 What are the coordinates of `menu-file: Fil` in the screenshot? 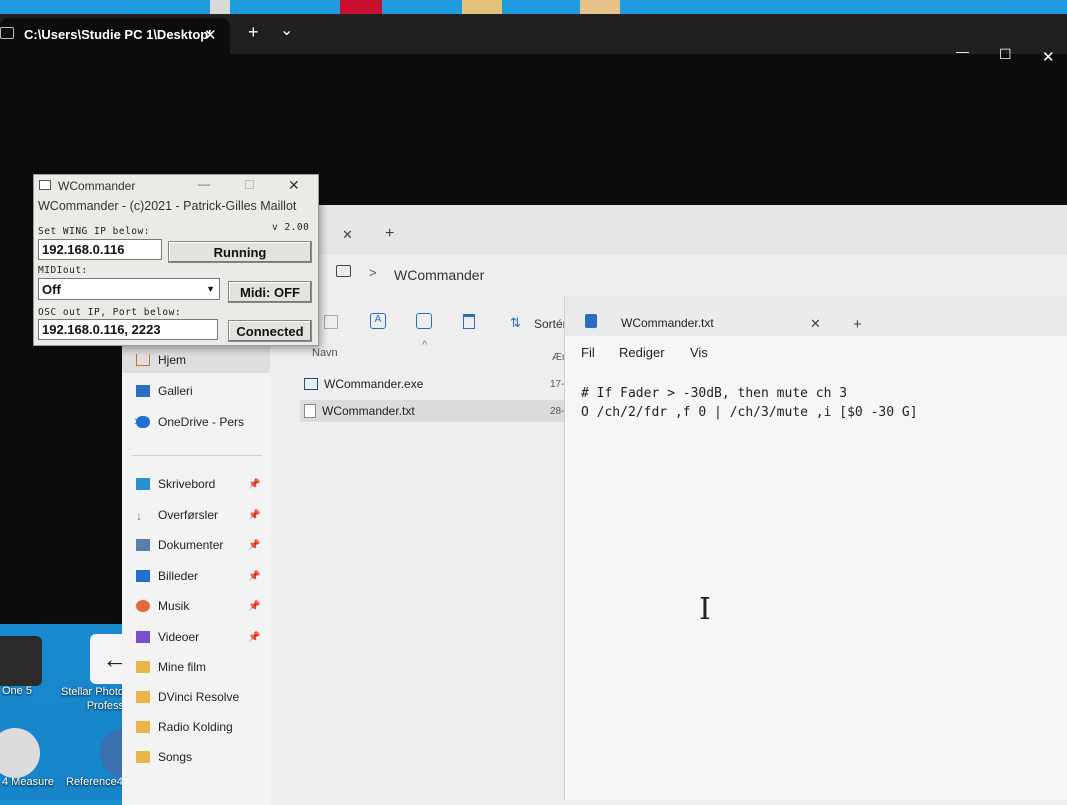 It's located at (588, 352).